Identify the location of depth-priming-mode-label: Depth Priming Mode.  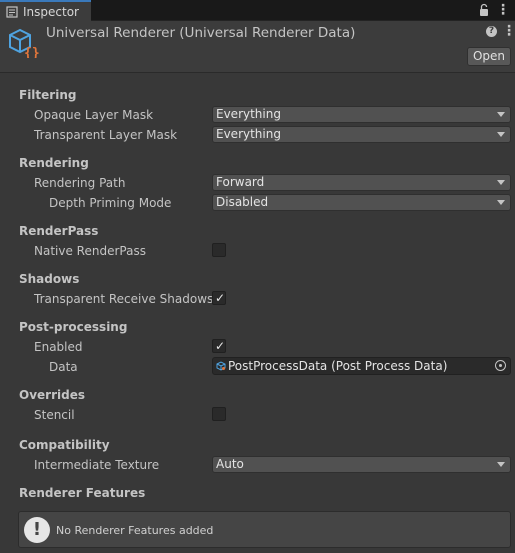
(110, 203).